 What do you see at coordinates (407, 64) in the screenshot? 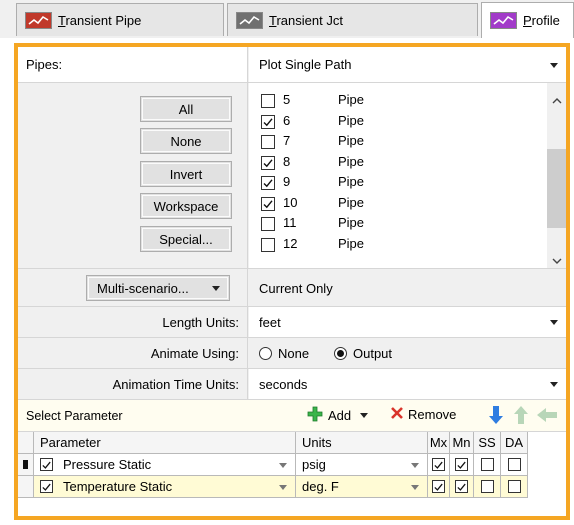
I see `pipes-mode-dropdown: Plot Single Path` at bounding box center [407, 64].